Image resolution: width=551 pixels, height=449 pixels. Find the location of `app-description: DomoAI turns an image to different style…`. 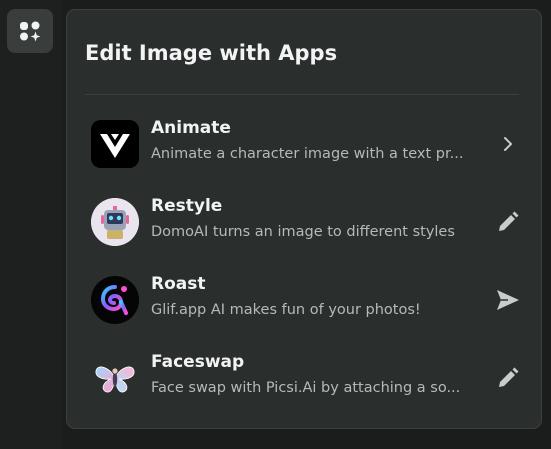

app-description: DomoAI turns an image to different style… is located at coordinates (303, 232).